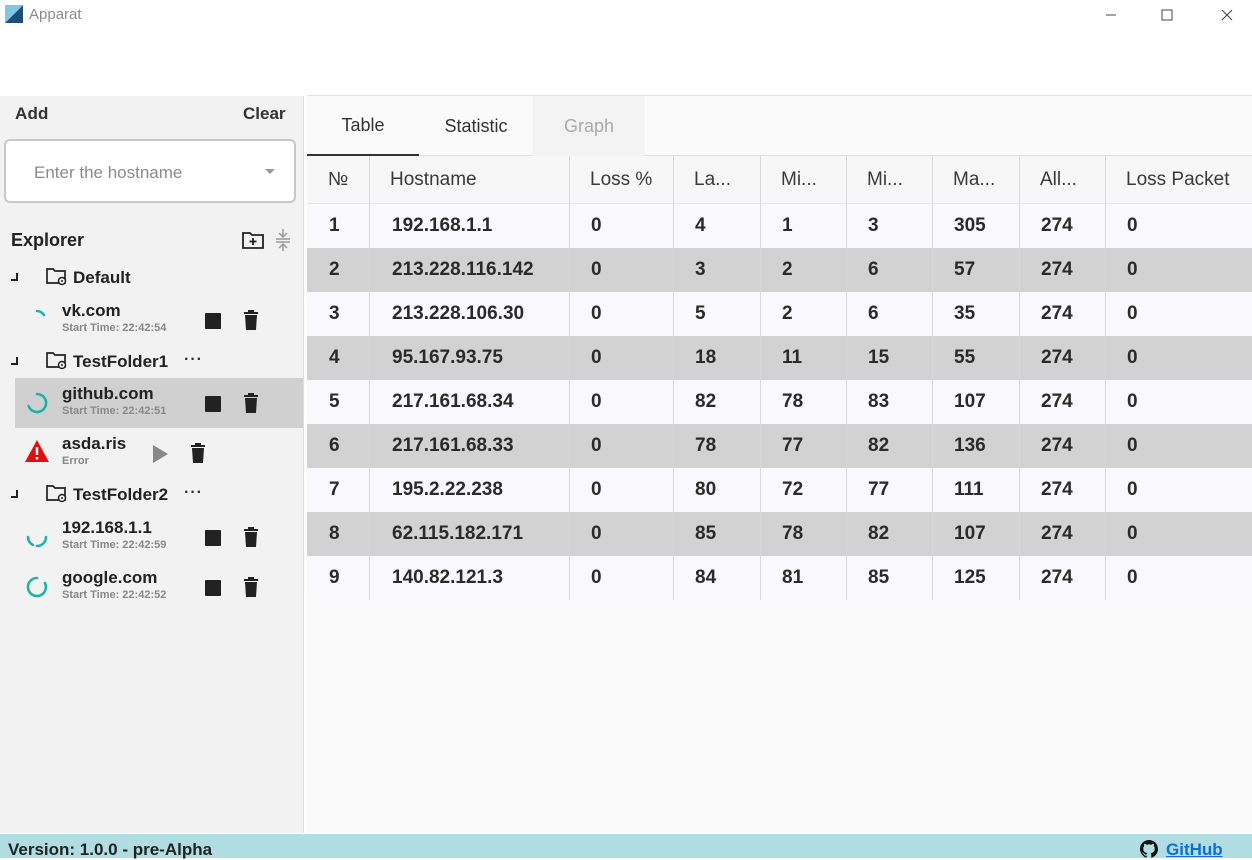 This screenshot has height=860, width=1252. What do you see at coordinates (706, 445) in the screenshot?
I see `table-cell: 78` at bounding box center [706, 445].